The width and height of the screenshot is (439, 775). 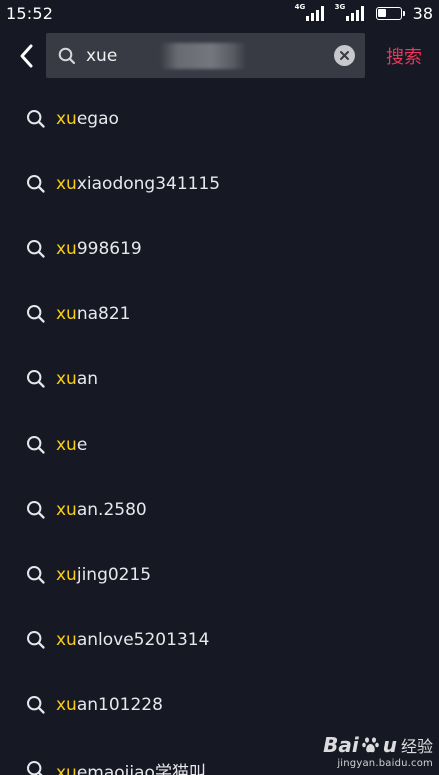 What do you see at coordinates (219, 118) in the screenshot?
I see `suggestion-item: xuegao` at bounding box center [219, 118].